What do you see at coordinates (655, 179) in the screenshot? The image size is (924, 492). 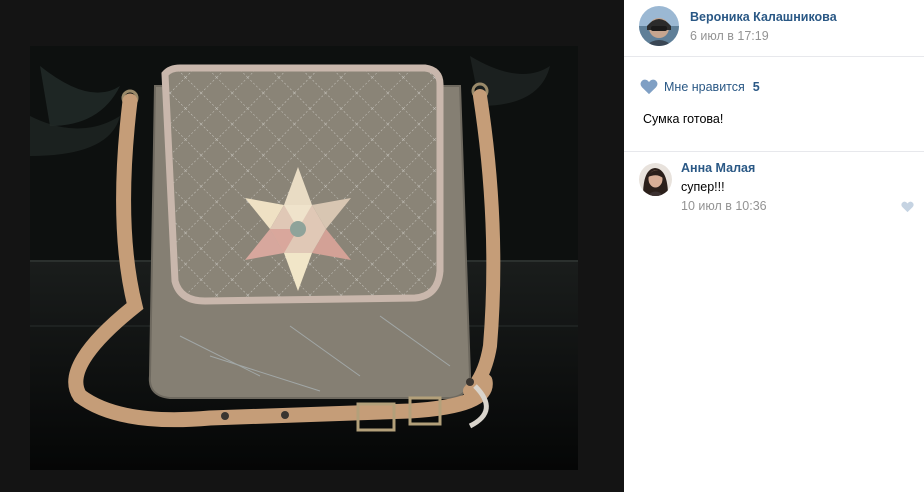 I see `comment-avatar` at bounding box center [655, 179].